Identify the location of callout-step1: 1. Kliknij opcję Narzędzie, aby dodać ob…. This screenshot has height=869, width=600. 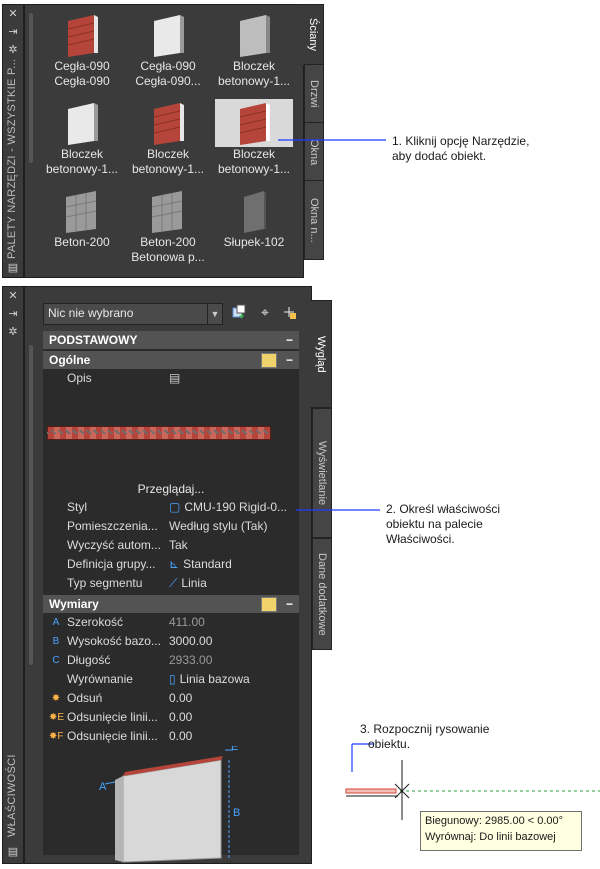
(461, 148).